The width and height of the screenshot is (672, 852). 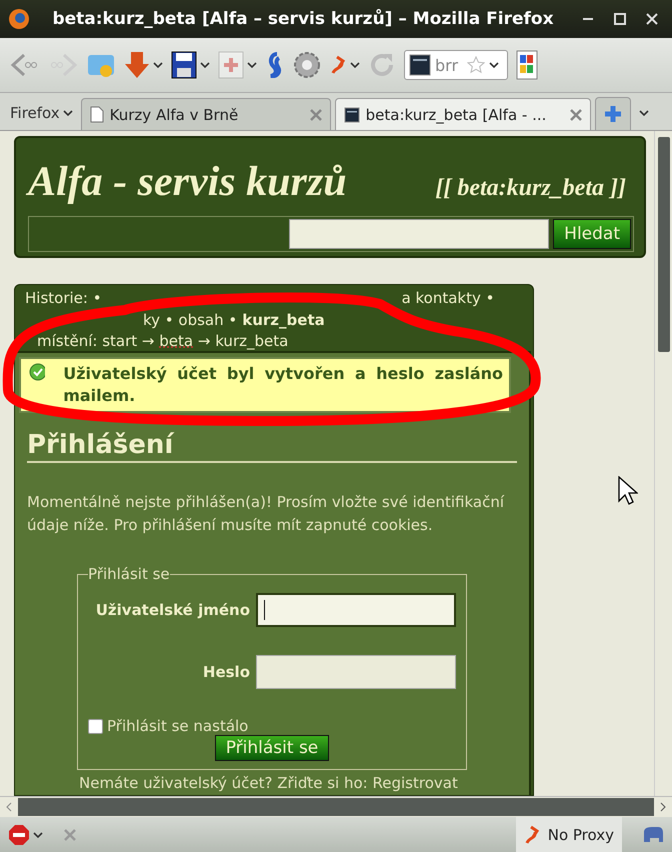 I want to click on intro-text: Momentálně nejste přihlášen(a)! Prosím vložte své identifikační údaje níže. Pro přihlášení musíte mít zapnuté cookies., so click(x=266, y=514).